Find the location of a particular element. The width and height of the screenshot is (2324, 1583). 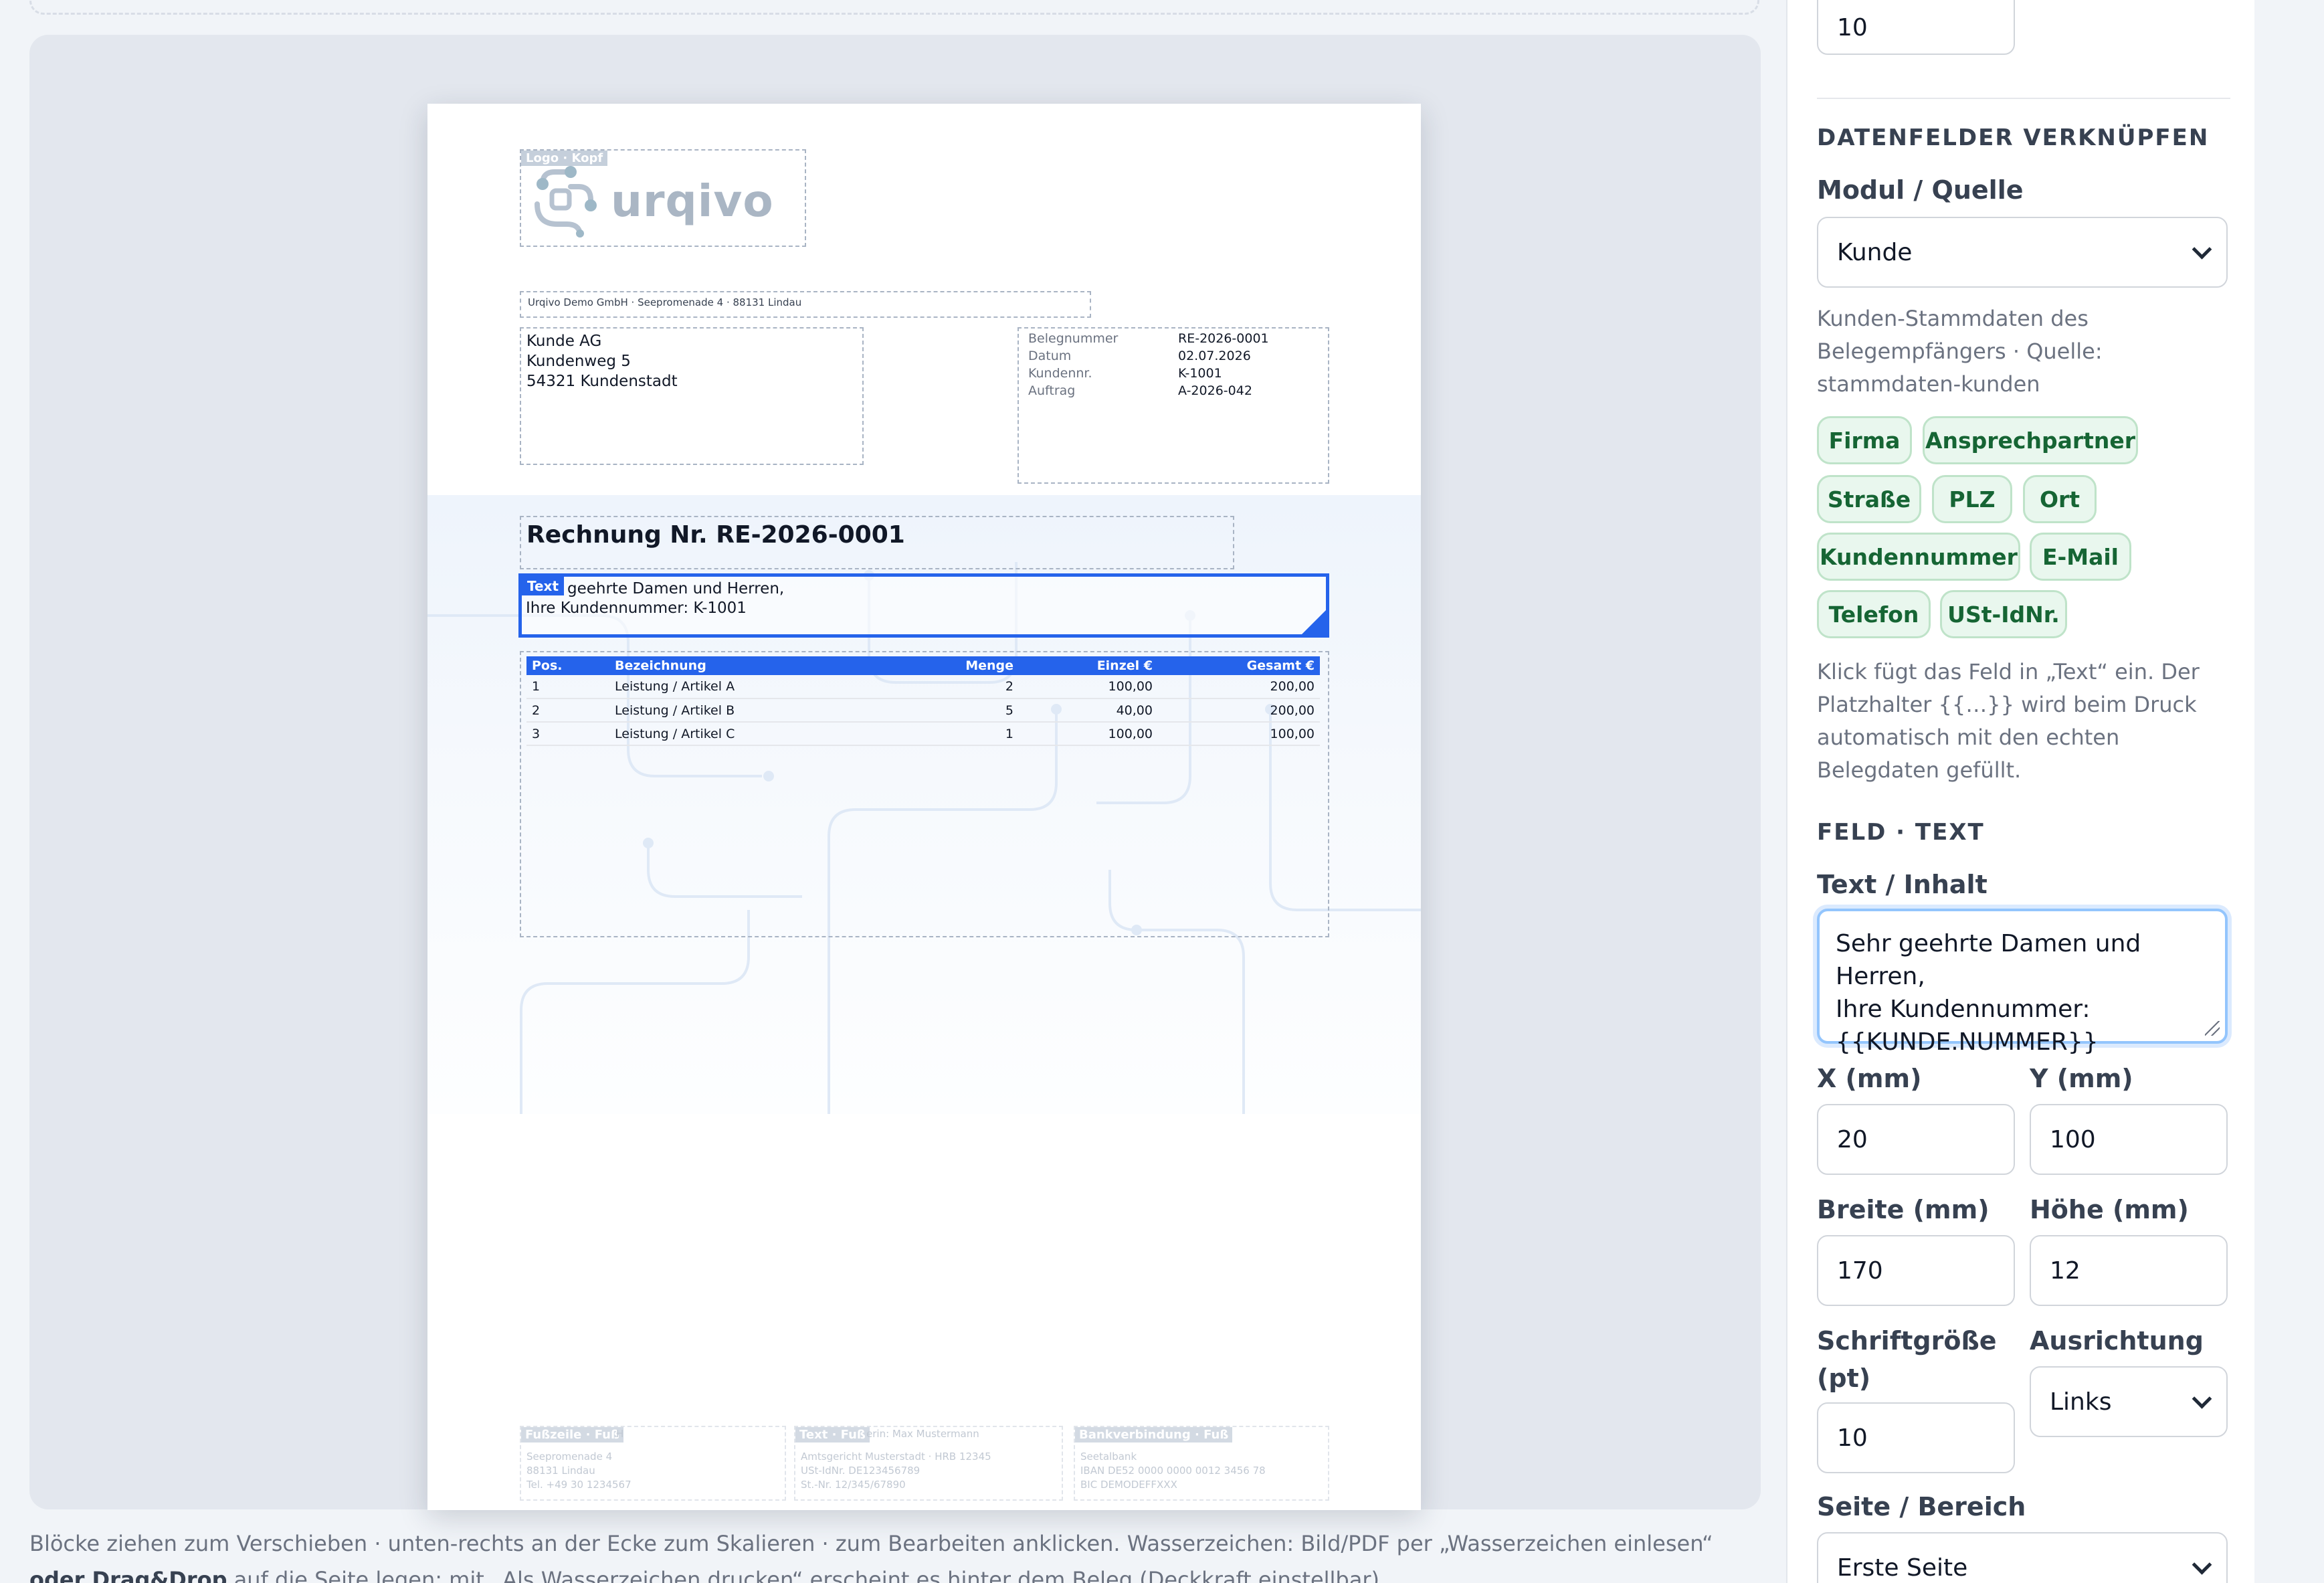

meta-value: A-2026-042 is located at coordinates (1215, 390).